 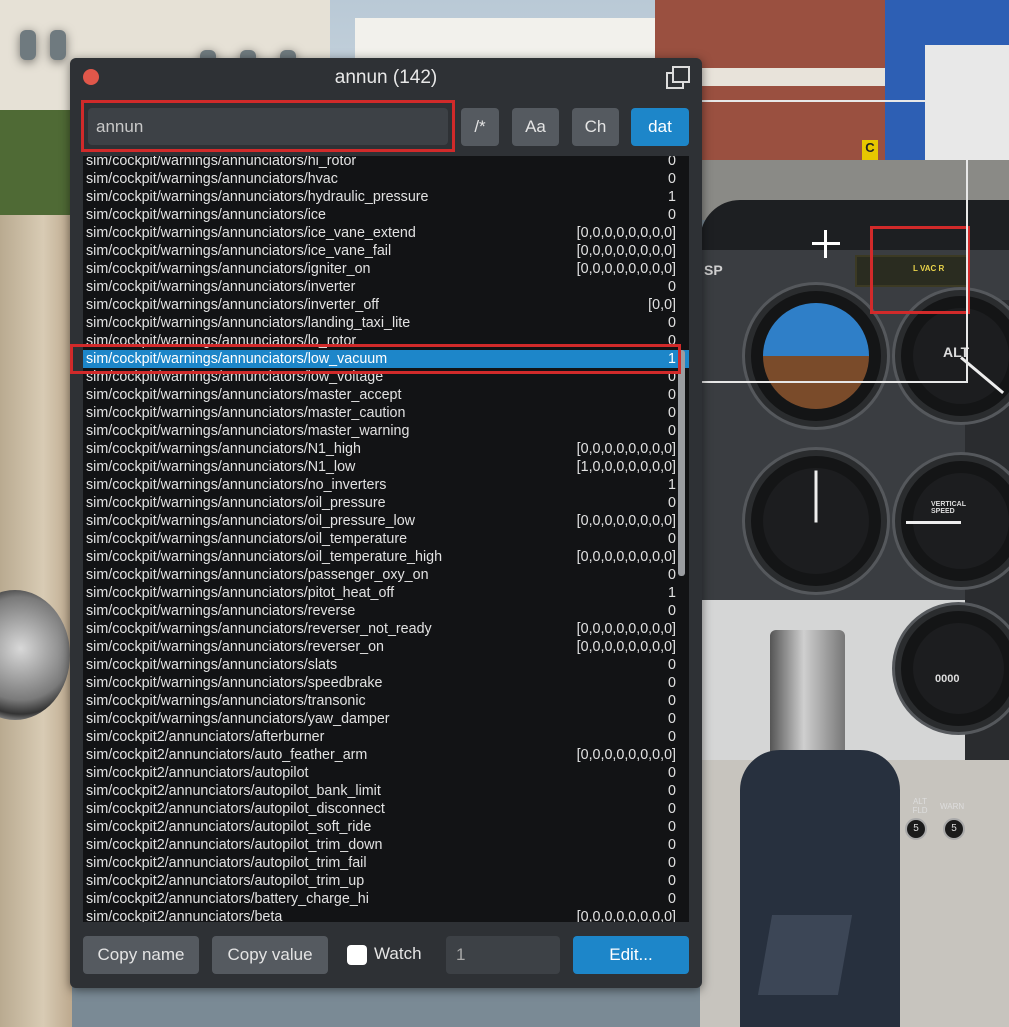 What do you see at coordinates (386, 665) in the screenshot?
I see `dataref-row: sim/cockpit/warnings/annunciators/slats 0` at bounding box center [386, 665].